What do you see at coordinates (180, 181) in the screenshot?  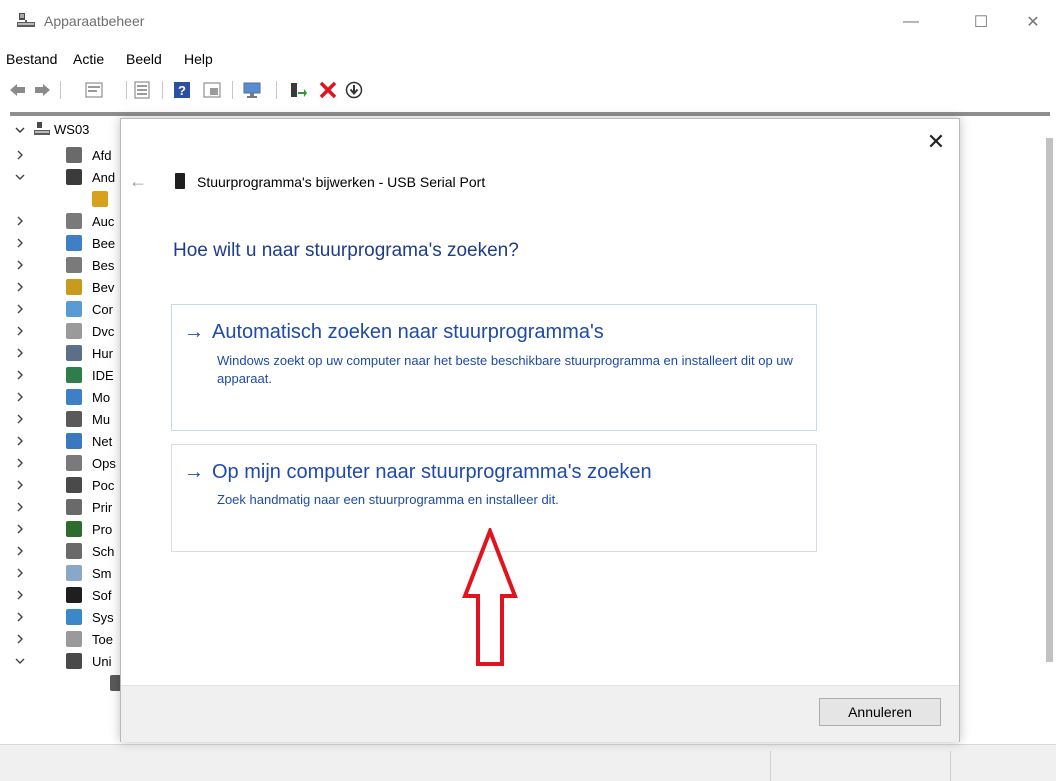 I see `usb-device-icon` at bounding box center [180, 181].